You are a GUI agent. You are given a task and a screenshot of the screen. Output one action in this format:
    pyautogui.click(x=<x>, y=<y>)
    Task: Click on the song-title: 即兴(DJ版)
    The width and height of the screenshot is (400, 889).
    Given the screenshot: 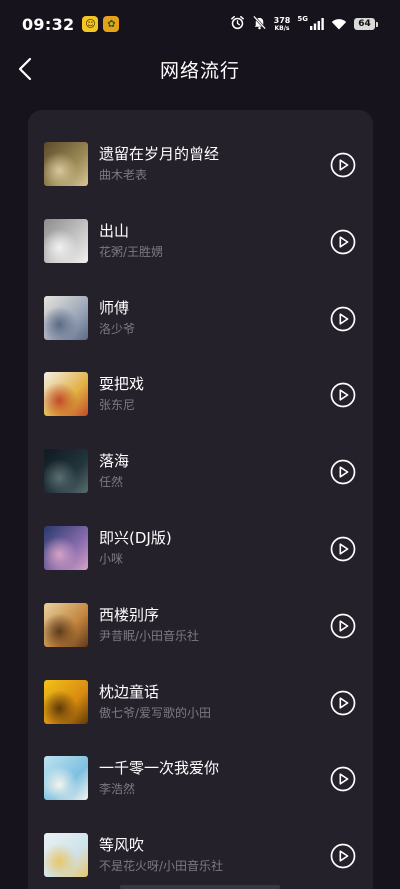 What is the action you would take?
    pyautogui.click(x=135, y=538)
    